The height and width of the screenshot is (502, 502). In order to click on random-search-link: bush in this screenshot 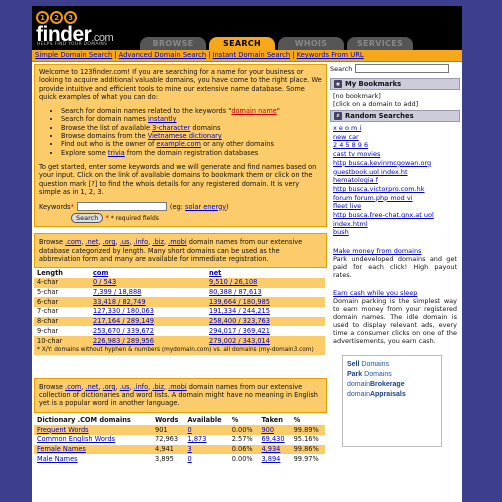, I will do `click(341, 232)`.